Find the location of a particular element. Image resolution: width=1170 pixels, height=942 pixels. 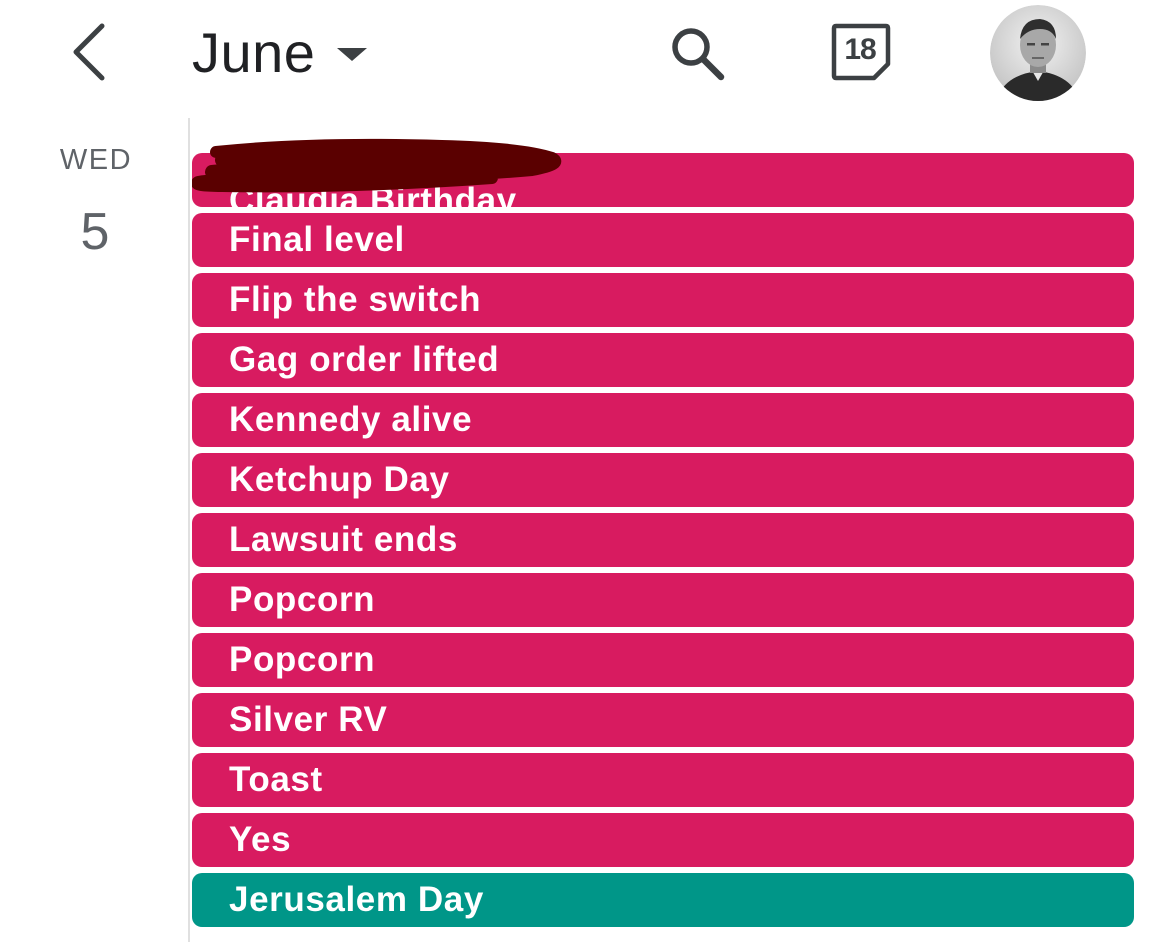

event-chip: Gag order lifted is located at coordinates (663, 360).